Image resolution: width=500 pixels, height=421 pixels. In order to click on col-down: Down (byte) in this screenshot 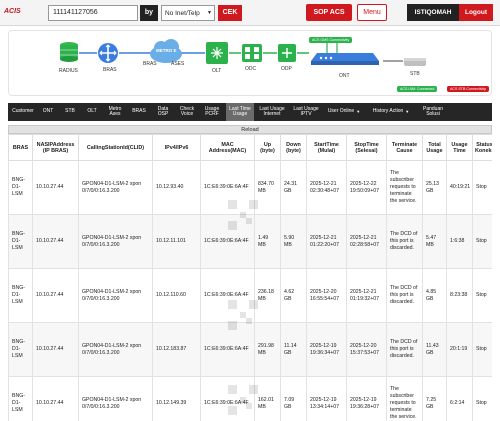, I will do `click(293, 147)`.